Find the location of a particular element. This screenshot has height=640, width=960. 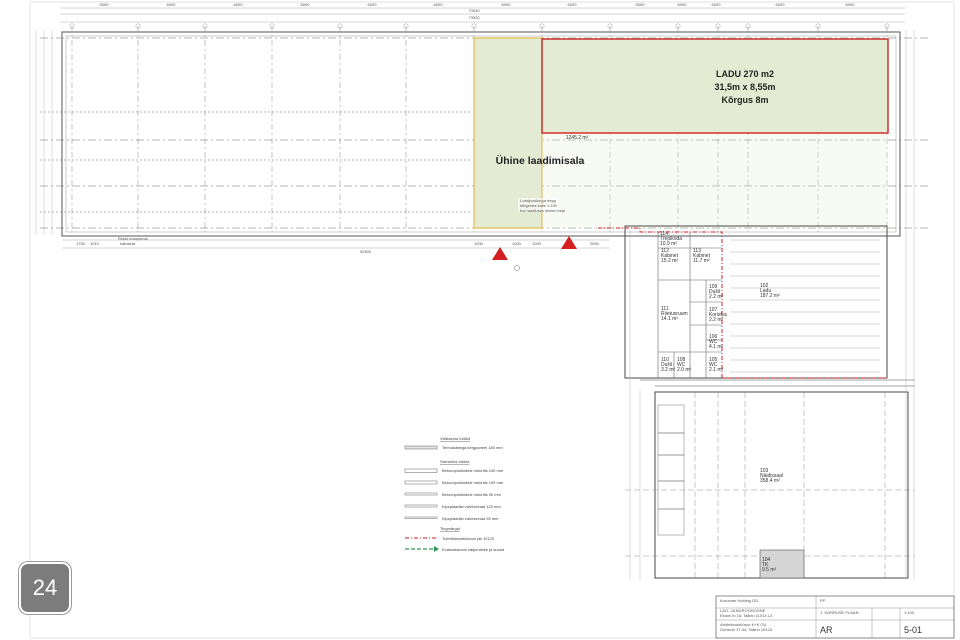

room-label-105: 105WC2.1 m² is located at coordinates (716, 365).